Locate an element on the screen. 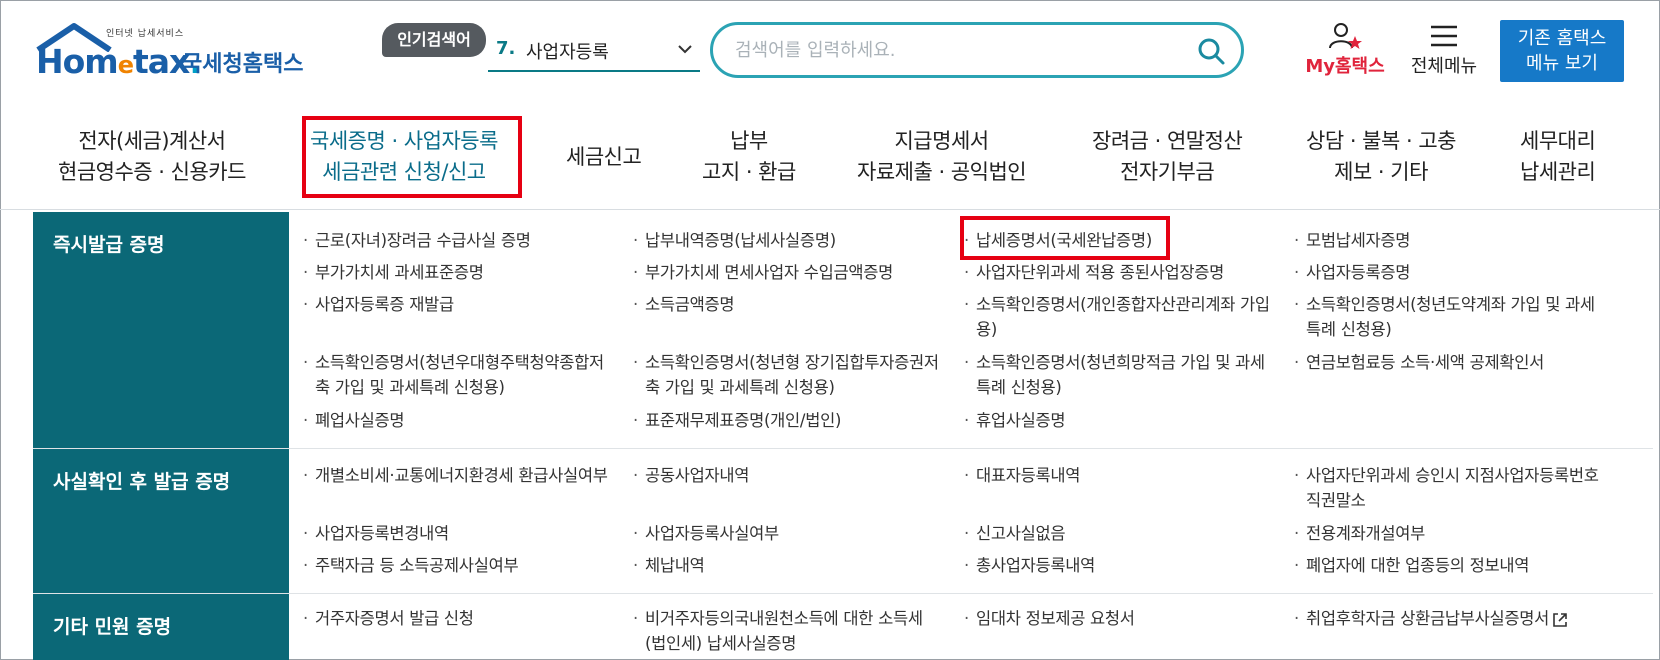 The width and height of the screenshot is (1660, 660). highlight-box-nav is located at coordinates (412, 157).